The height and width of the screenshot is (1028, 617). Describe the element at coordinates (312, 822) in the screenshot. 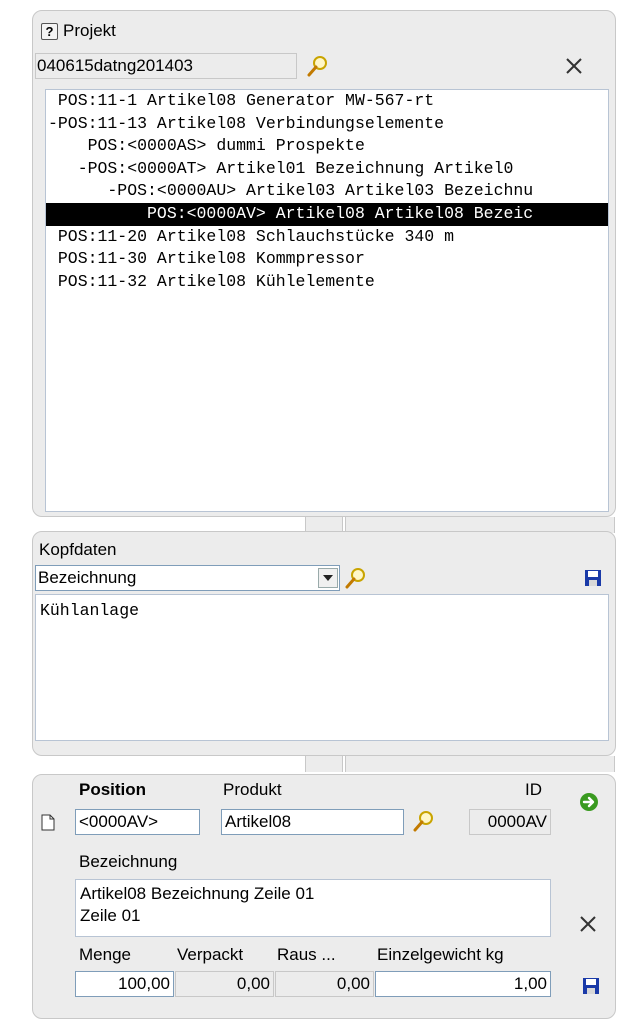

I see `produkt-field: Artikel08` at that location.